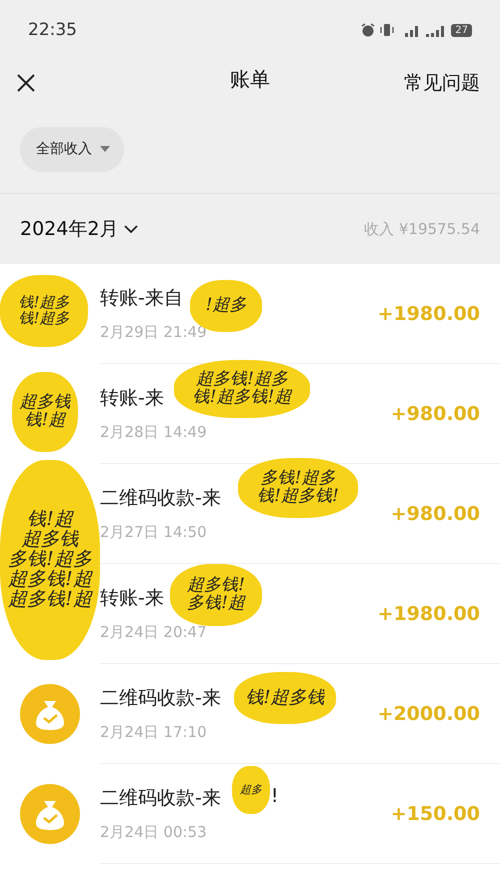  Describe the element at coordinates (131, 229) in the screenshot. I see `chevron-down-icon` at that location.